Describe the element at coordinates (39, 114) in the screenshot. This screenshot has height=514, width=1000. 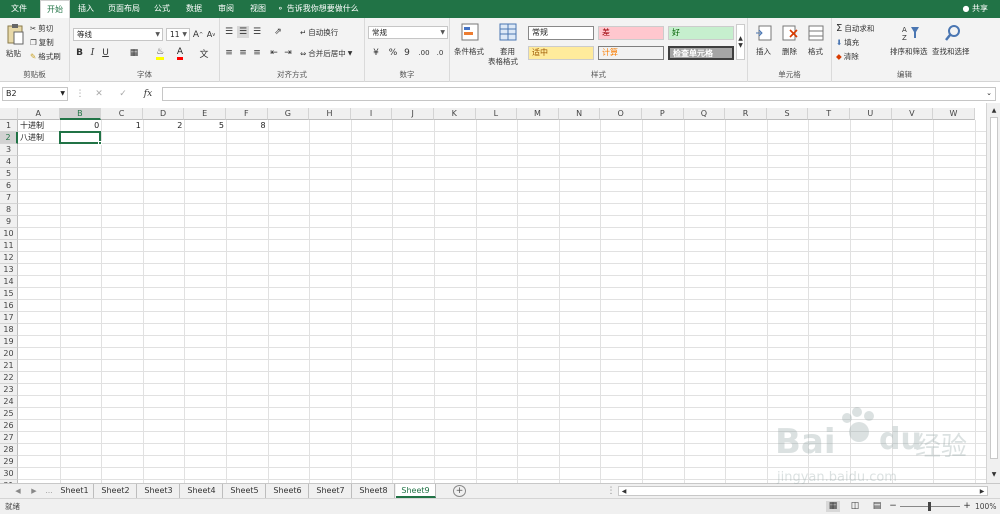
I see `column-header-a: A` at that location.